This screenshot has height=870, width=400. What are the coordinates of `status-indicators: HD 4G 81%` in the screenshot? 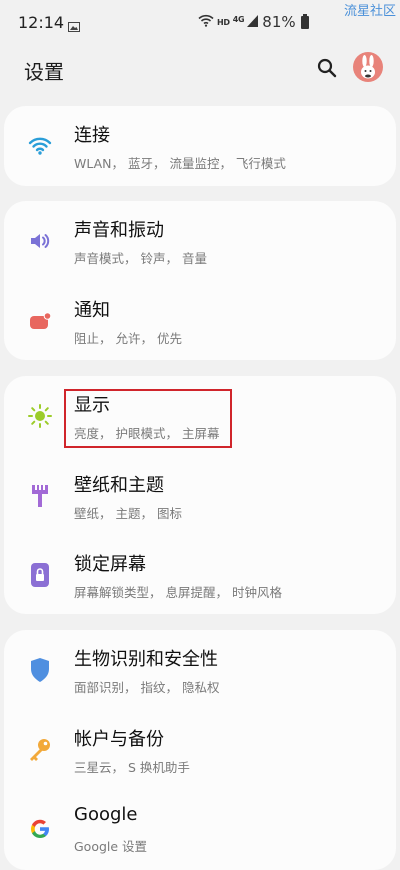 It's located at (253, 22).